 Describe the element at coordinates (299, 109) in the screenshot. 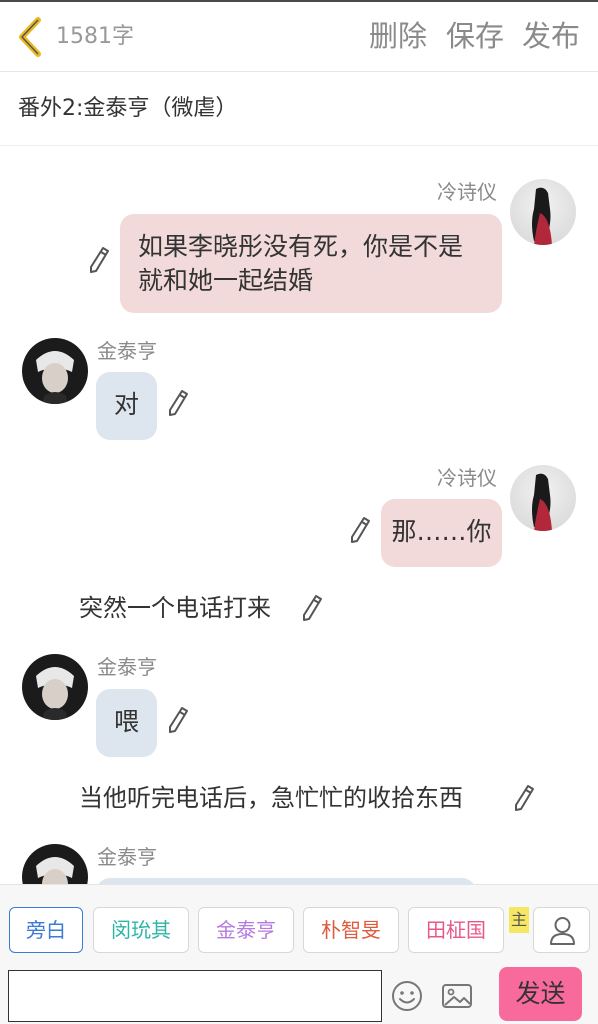

I see `chapter-title-row: 番外2:金泰亨（微虐）` at that location.